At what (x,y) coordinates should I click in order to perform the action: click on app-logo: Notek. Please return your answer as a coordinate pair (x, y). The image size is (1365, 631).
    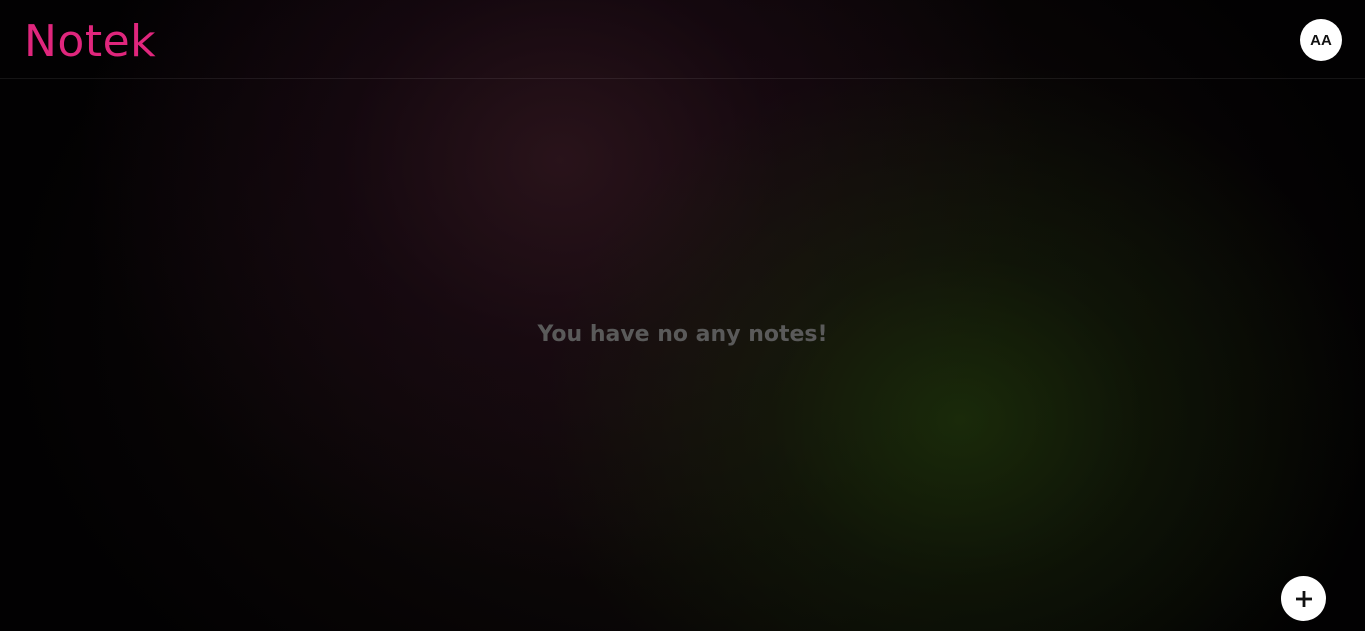
    Looking at the image, I should click on (90, 41).